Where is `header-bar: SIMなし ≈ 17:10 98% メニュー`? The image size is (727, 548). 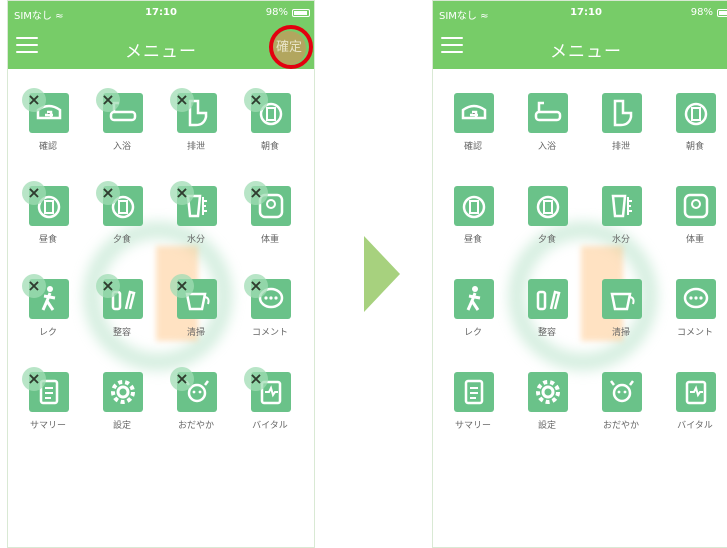 header-bar: SIMなし ≈ 17:10 98% メニュー is located at coordinates (580, 35).